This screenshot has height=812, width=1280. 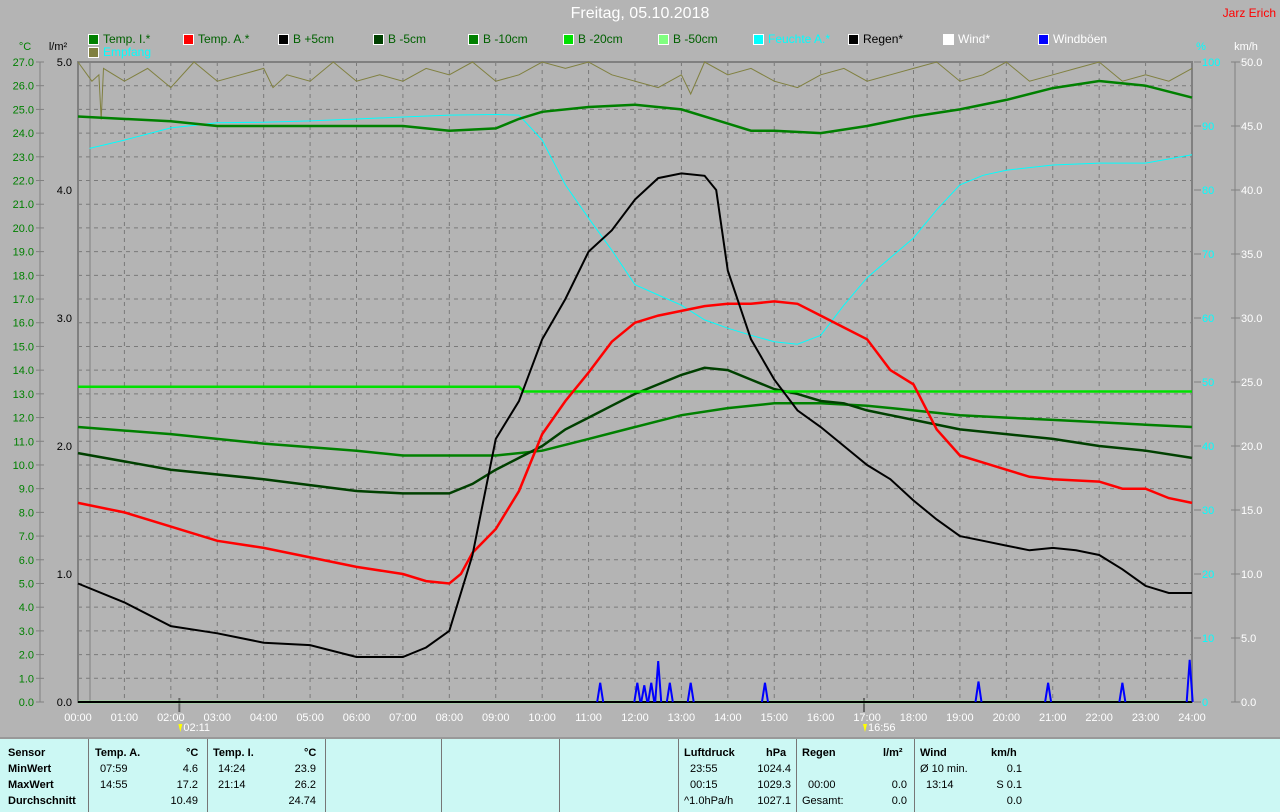 What do you see at coordinates (305, 785) in the screenshot?
I see `tempI-max: 26.2` at bounding box center [305, 785].